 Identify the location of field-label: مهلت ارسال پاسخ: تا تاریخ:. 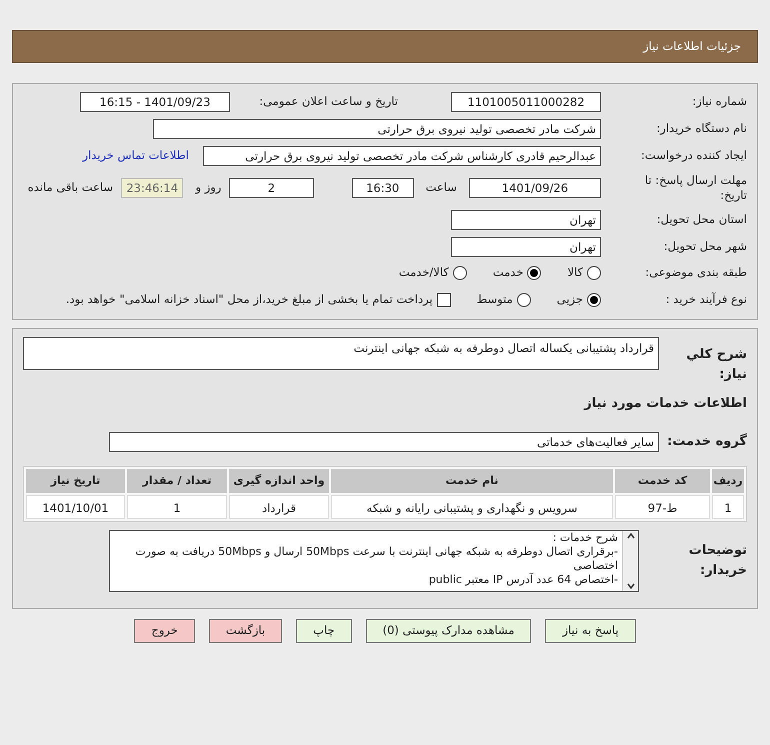
(695, 188).